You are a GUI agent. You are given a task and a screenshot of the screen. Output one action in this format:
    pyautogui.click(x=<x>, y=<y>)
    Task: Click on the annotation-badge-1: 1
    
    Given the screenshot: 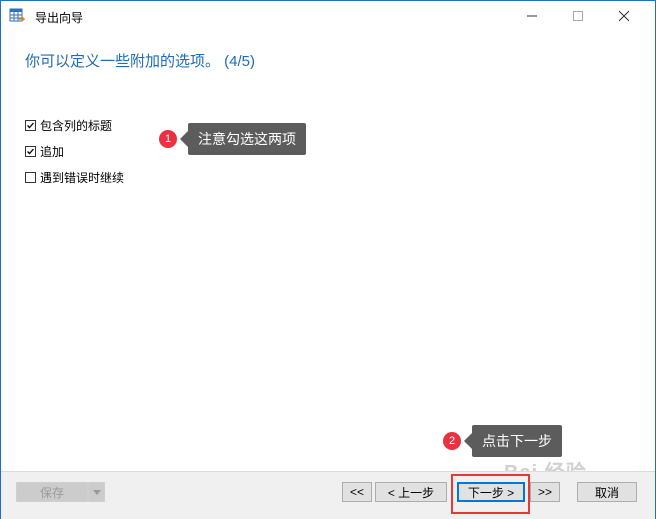 What is the action you would take?
    pyautogui.click(x=168, y=139)
    